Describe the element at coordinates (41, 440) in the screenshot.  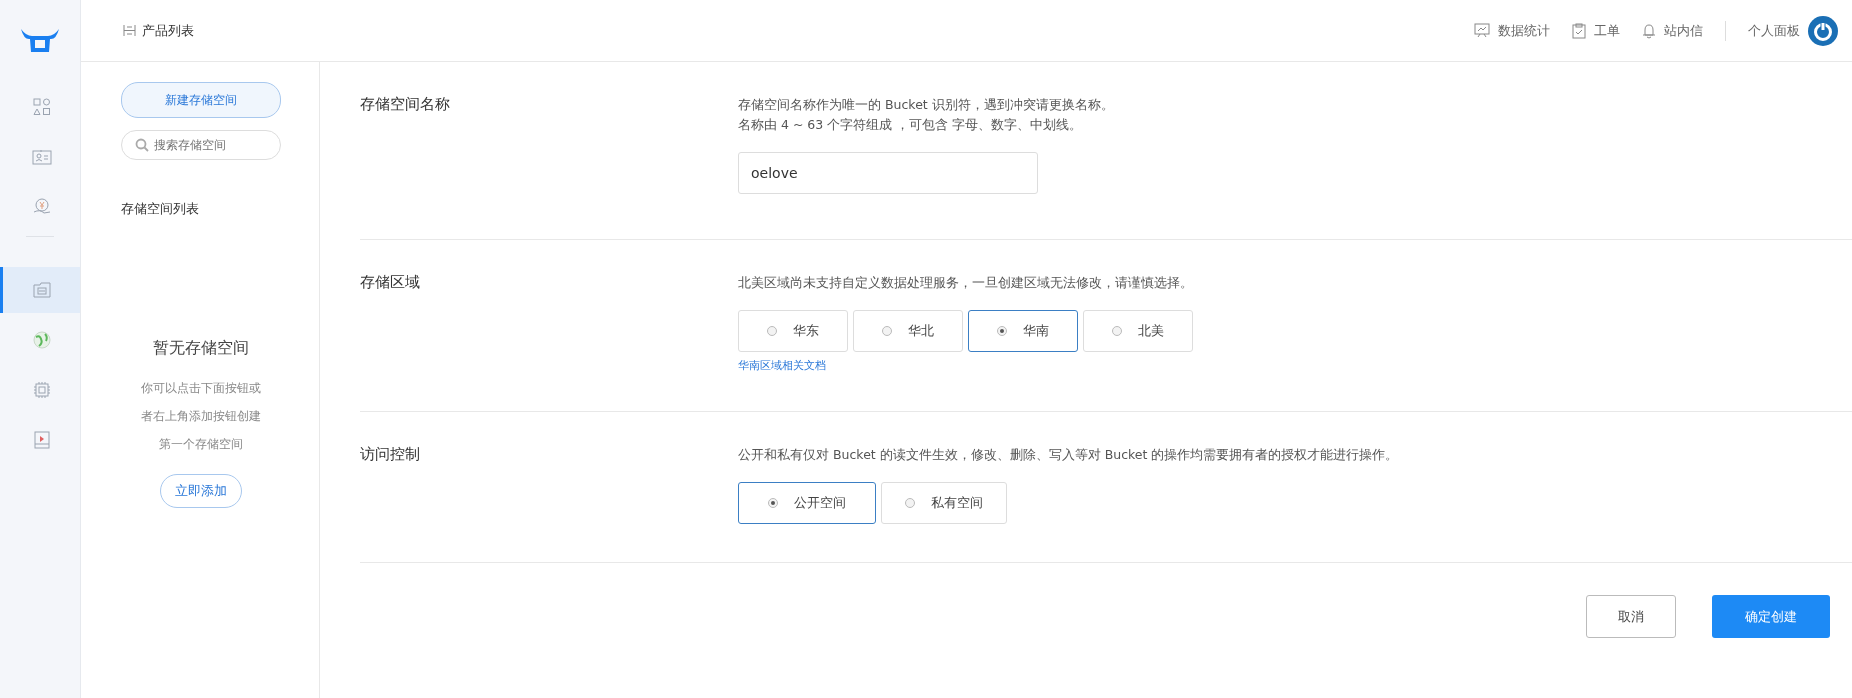
I see `video-player-icon` at that location.